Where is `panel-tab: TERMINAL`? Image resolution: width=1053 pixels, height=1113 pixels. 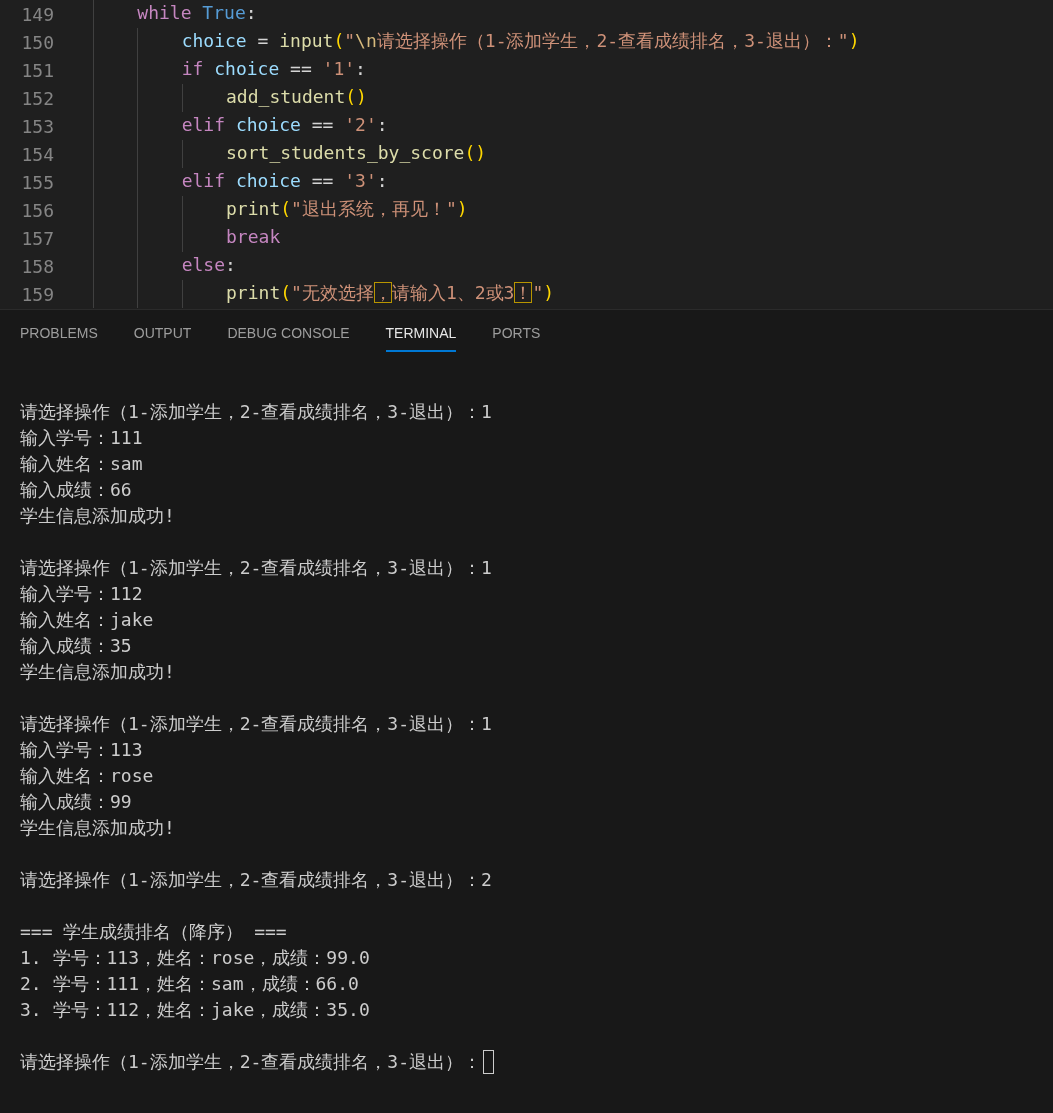
panel-tab: TERMINAL is located at coordinates (421, 334).